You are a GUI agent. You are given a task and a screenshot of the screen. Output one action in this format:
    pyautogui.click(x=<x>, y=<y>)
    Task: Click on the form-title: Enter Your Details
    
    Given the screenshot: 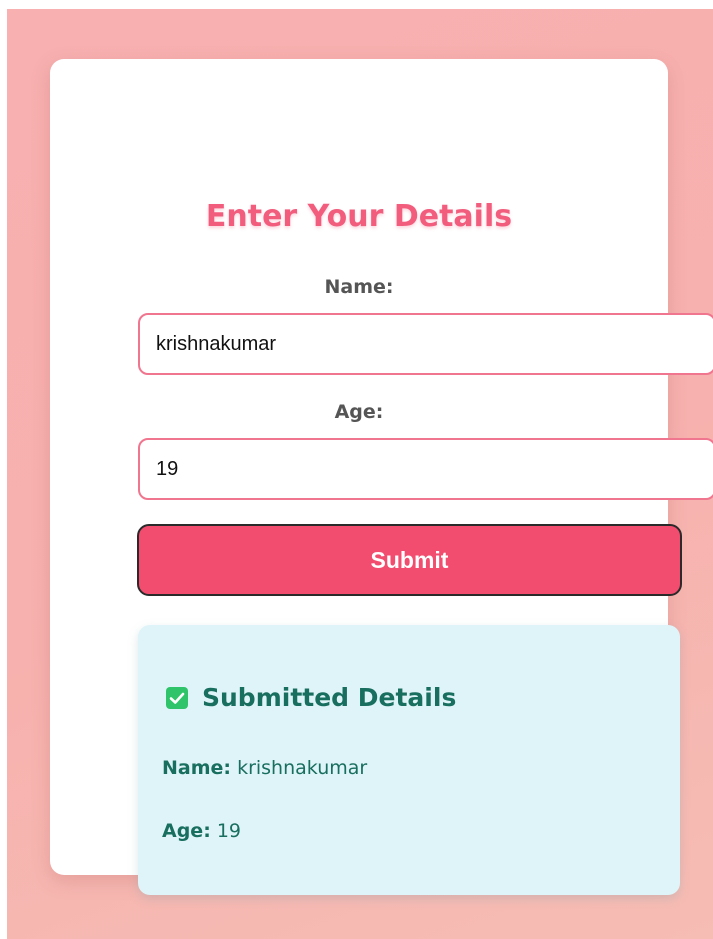 What is the action you would take?
    pyautogui.click(x=359, y=216)
    